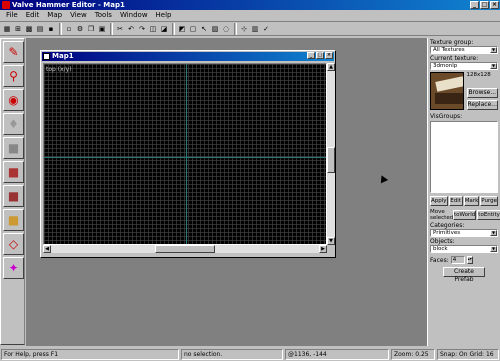  What do you see at coordinates (331, 241) in the screenshot?
I see `scroll-down-icon: ▼` at bounding box center [331, 241].